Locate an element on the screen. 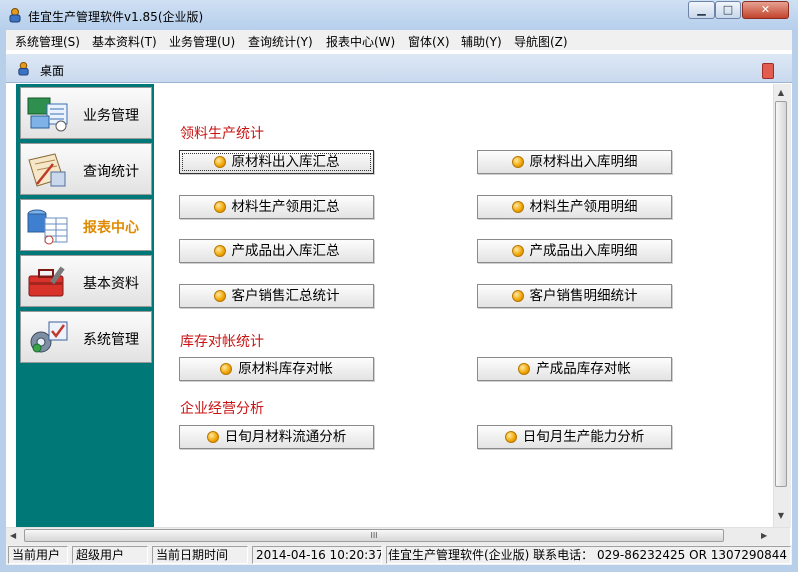  report-icon is located at coordinates (47, 227).